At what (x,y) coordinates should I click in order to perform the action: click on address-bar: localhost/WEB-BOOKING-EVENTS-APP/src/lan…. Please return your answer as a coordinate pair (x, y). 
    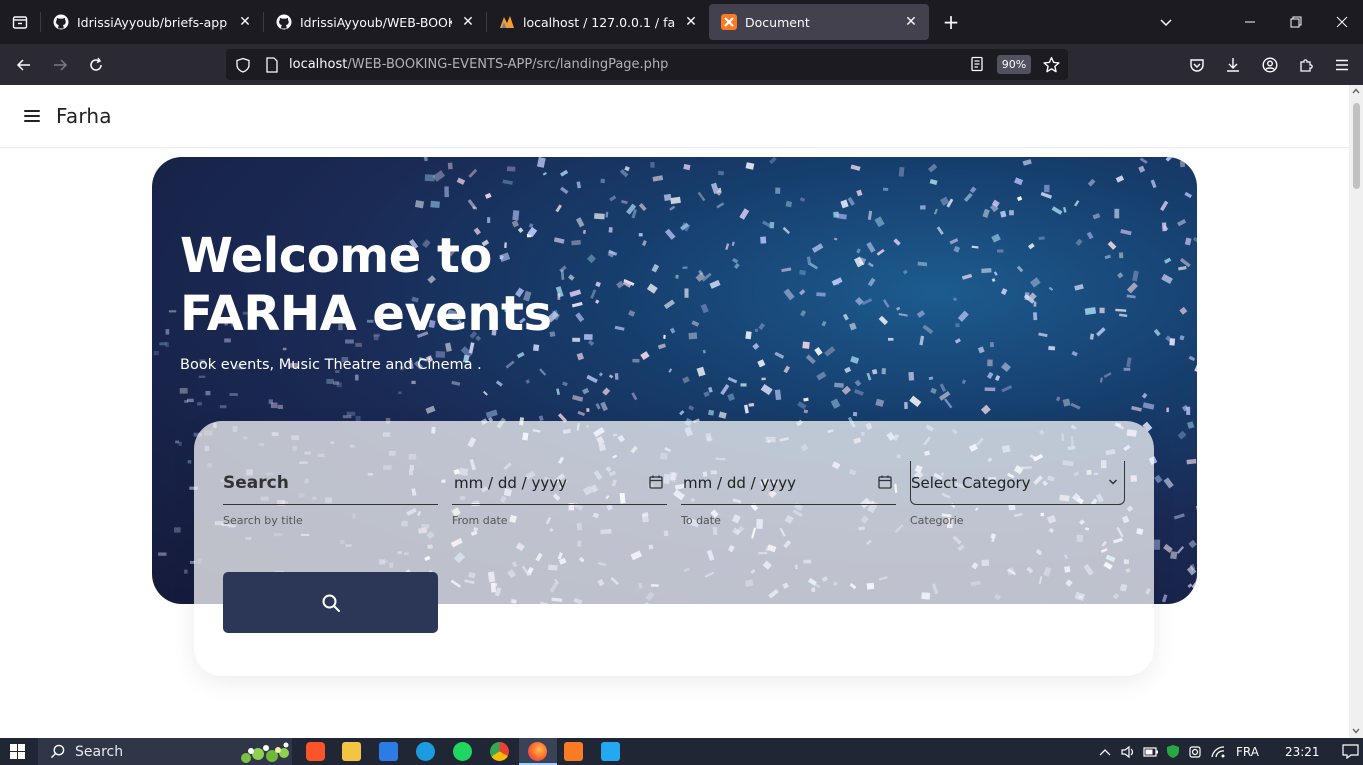
    Looking at the image, I should click on (647, 64).